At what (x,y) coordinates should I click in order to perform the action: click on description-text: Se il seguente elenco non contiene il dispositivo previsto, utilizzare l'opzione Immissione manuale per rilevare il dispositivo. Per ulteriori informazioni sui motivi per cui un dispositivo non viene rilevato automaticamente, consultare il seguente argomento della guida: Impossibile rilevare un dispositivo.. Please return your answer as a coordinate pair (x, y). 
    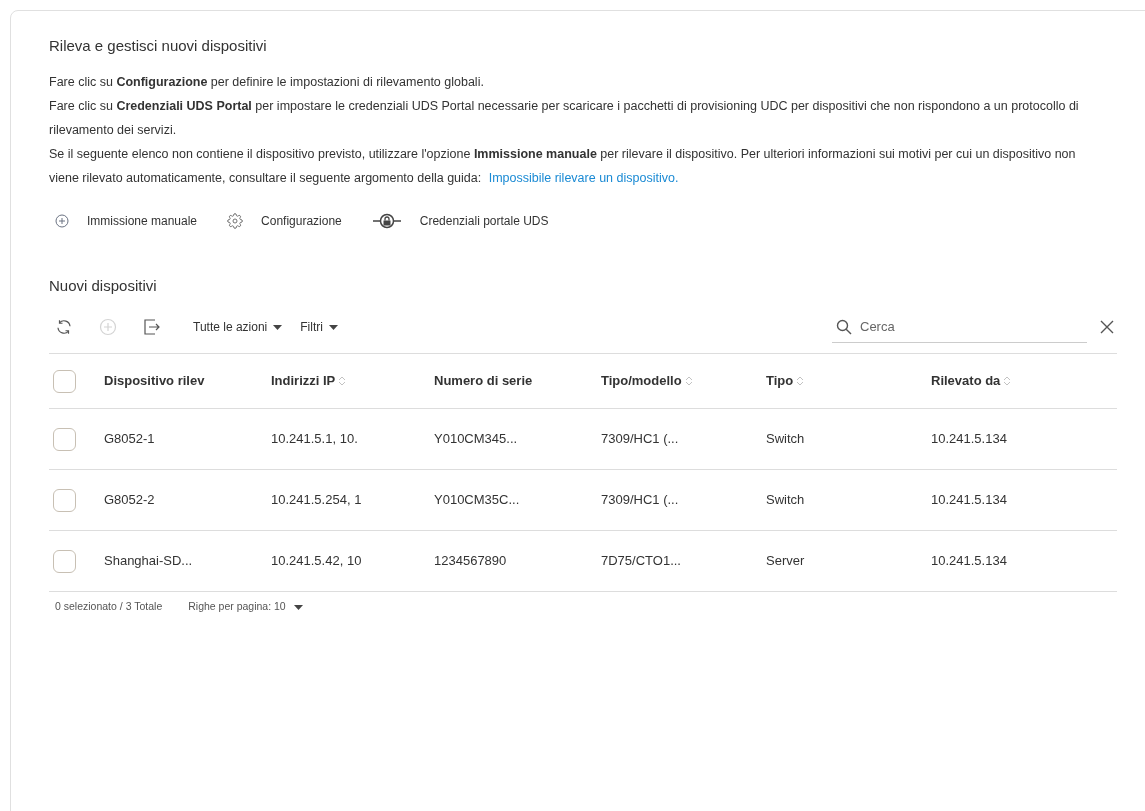
    Looking at the image, I should click on (563, 166).